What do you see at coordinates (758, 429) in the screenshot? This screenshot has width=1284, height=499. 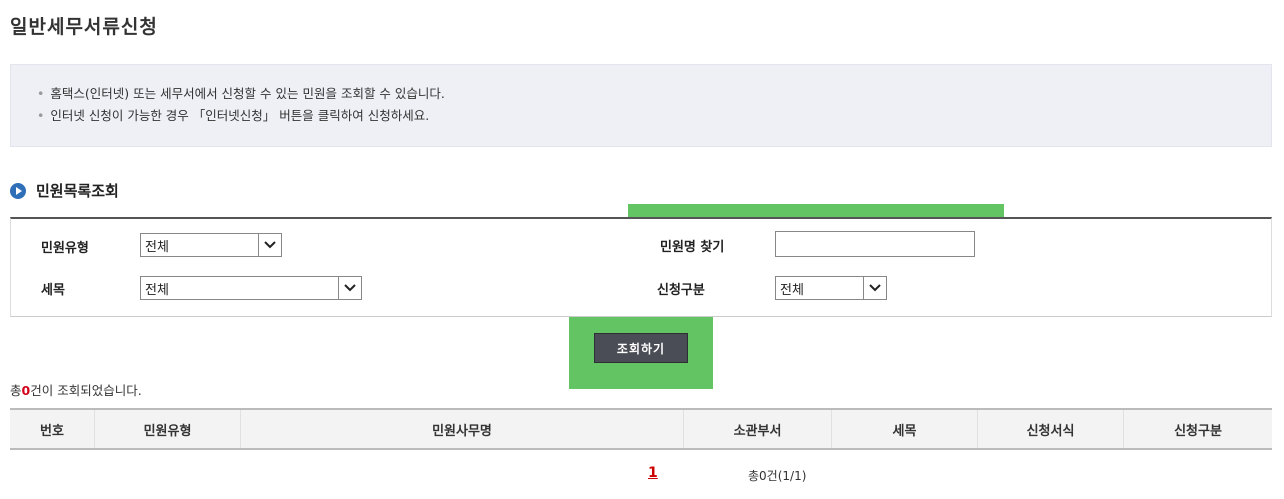 I see `col-department: 소관부서` at bounding box center [758, 429].